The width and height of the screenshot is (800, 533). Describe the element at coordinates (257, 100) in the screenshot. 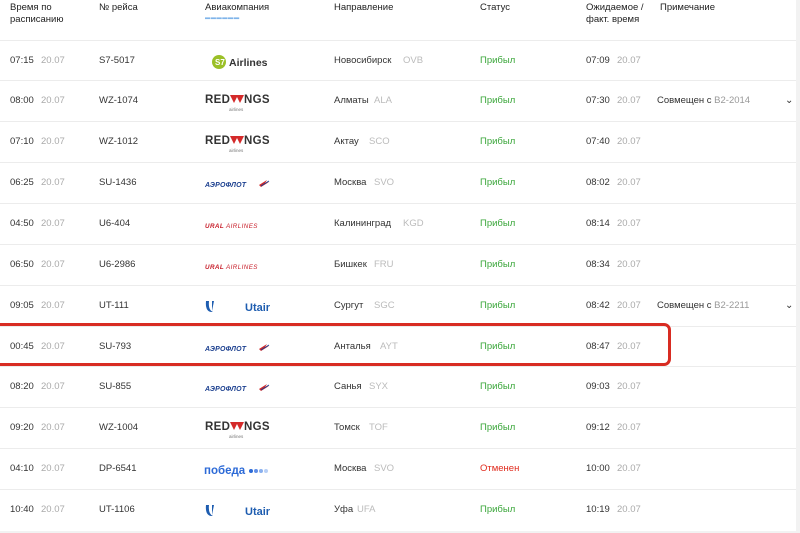

I see `svg-text: NGS` at that location.